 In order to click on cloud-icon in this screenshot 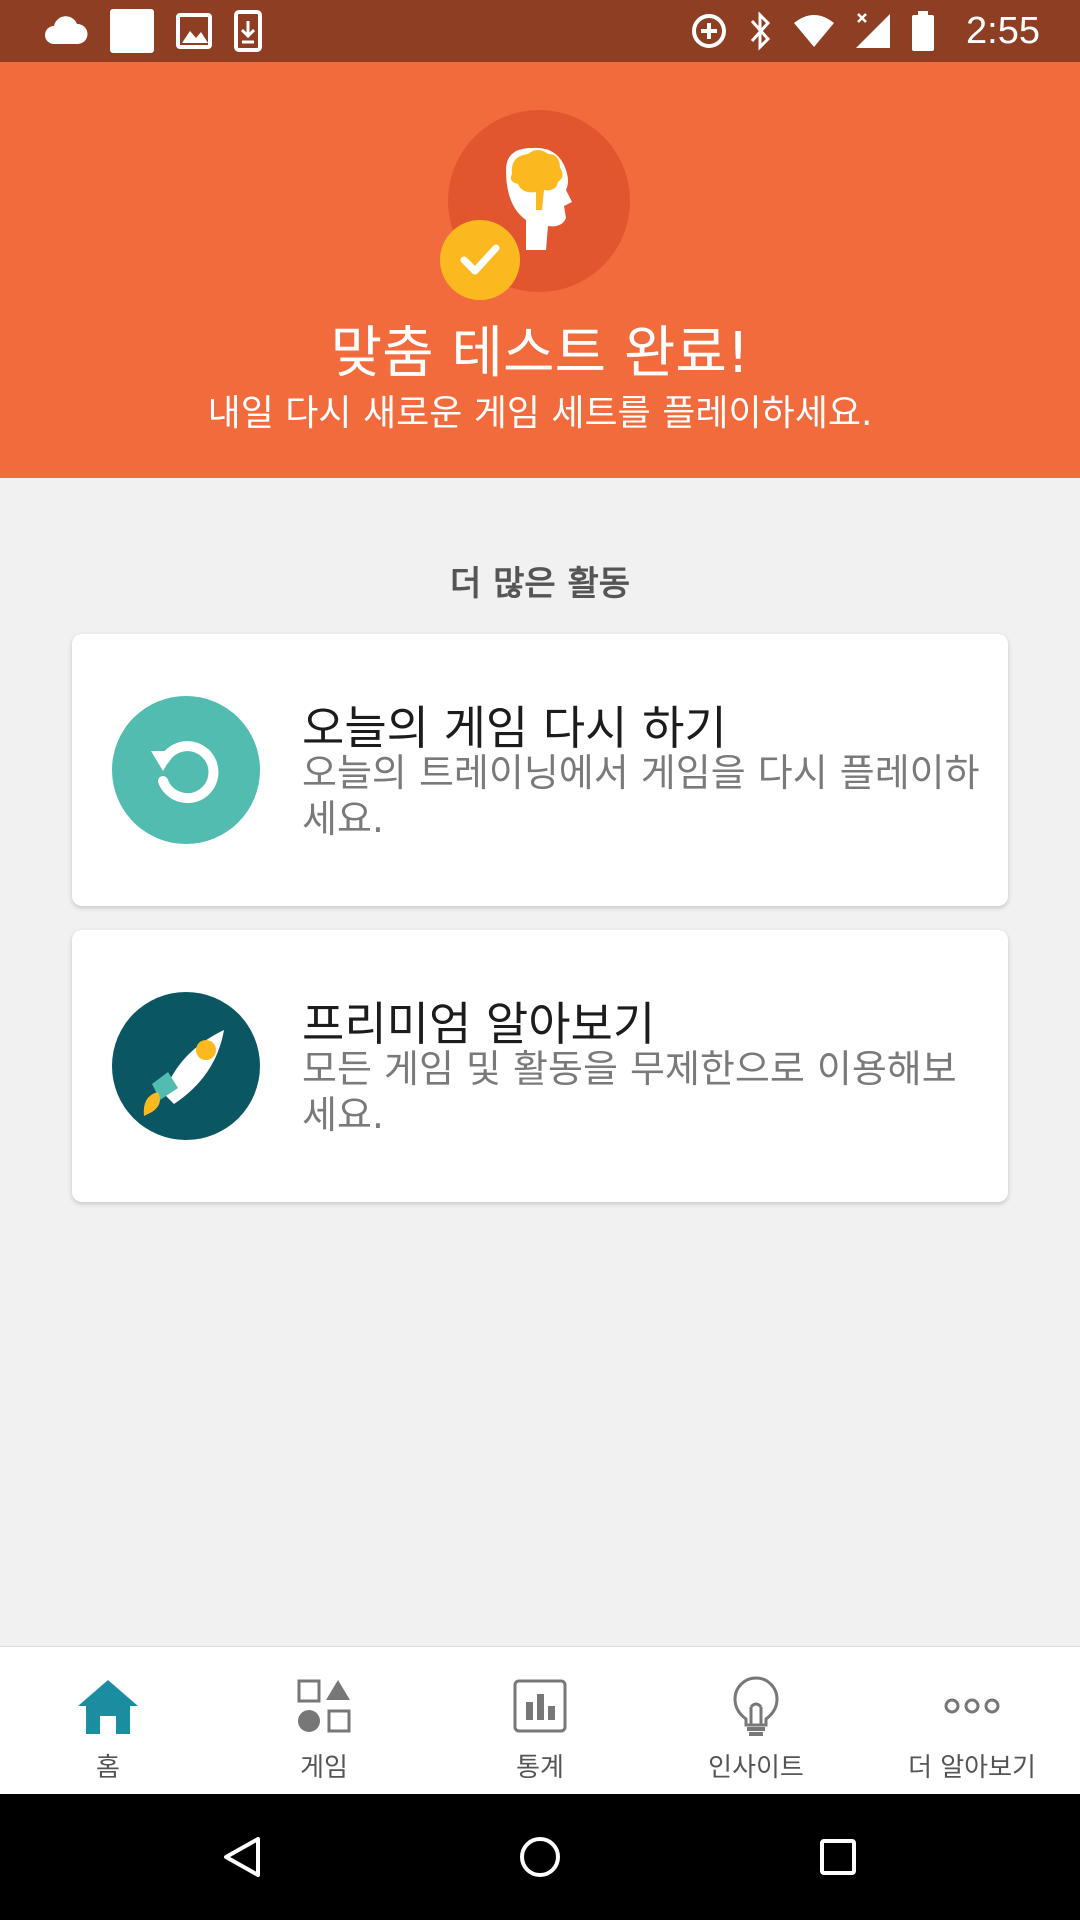, I will do `click(66, 30)`.